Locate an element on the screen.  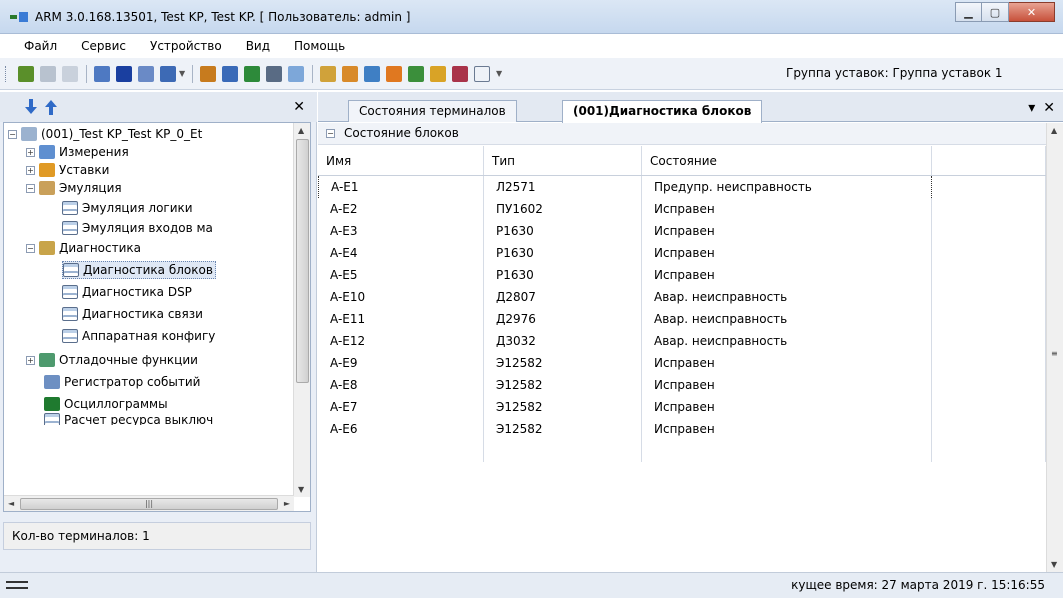
scroll-grip-icon: ≡ is located at coordinates (1054, 353).